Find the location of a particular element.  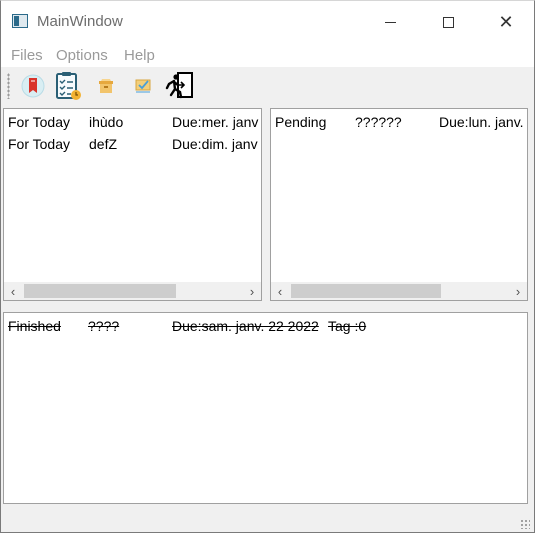

menu-bar: Files Options Help is located at coordinates (267, 55).